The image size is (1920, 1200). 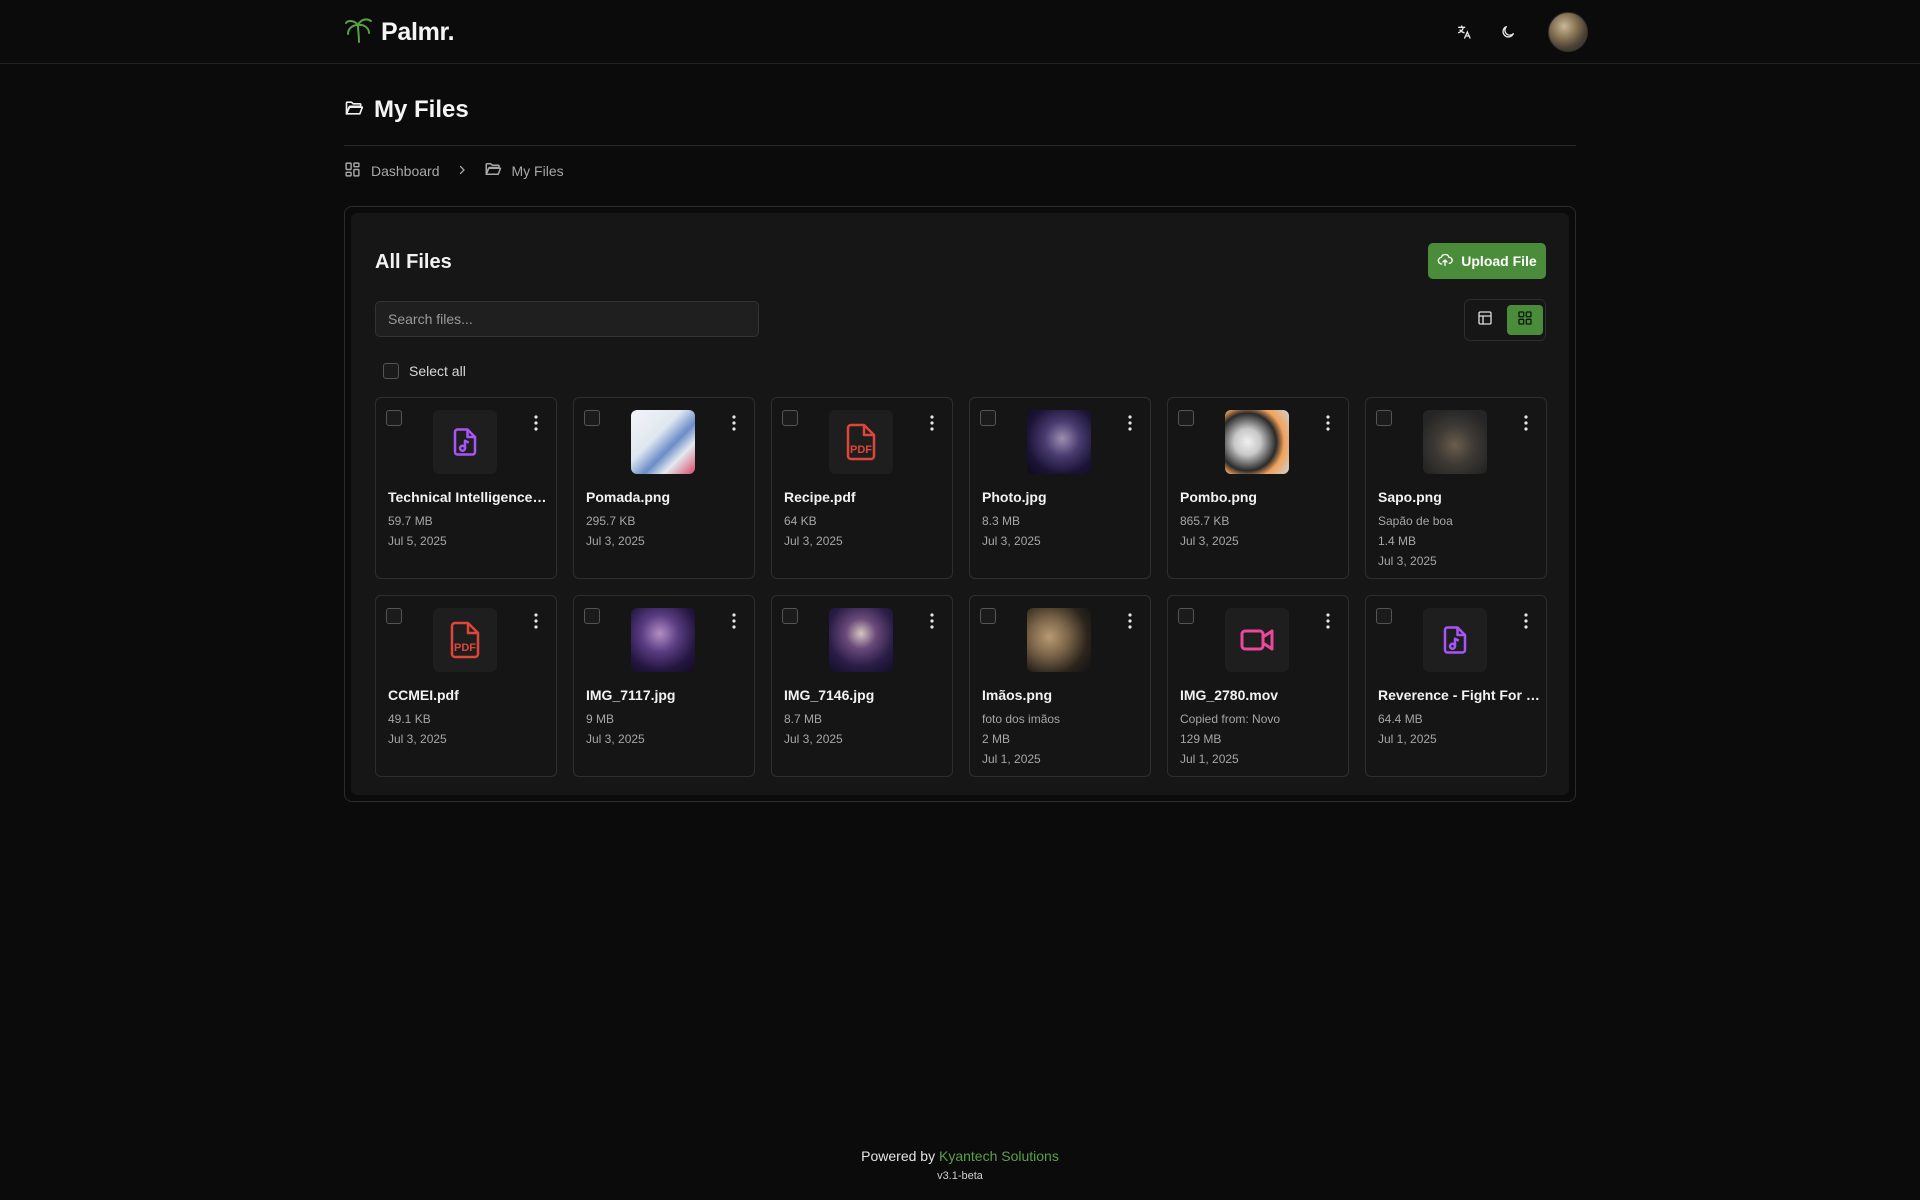 I want to click on breadcrumb-dashboard: Dashboard, so click(x=392, y=171).